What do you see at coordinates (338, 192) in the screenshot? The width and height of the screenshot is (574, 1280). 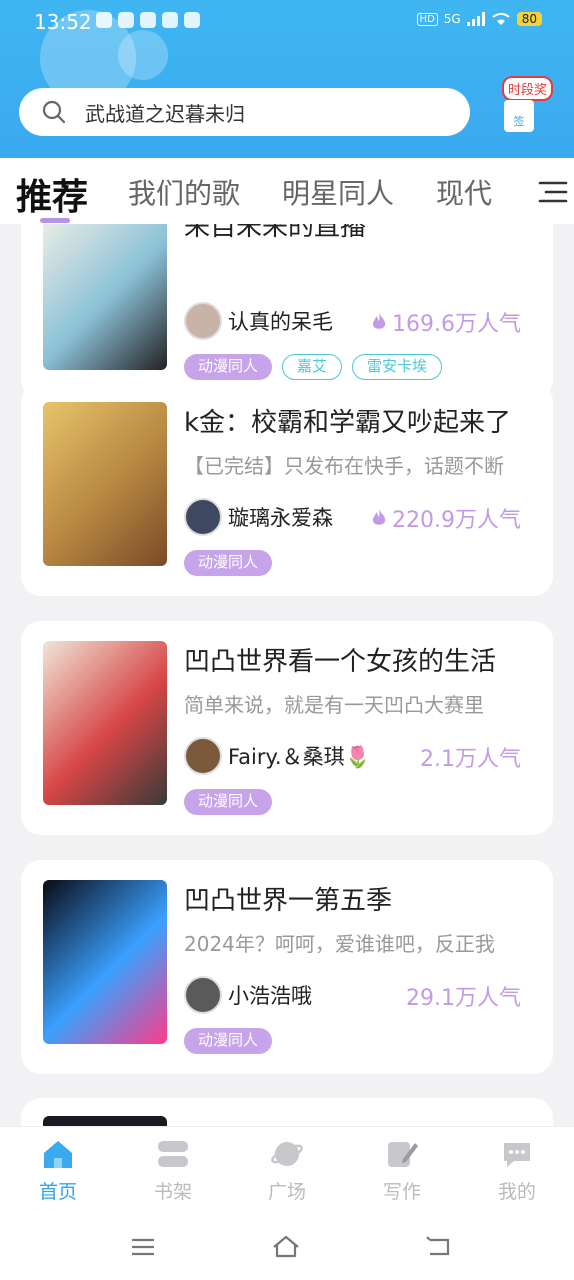 I see `tab-celebrity-fanfic: 明星同人` at bounding box center [338, 192].